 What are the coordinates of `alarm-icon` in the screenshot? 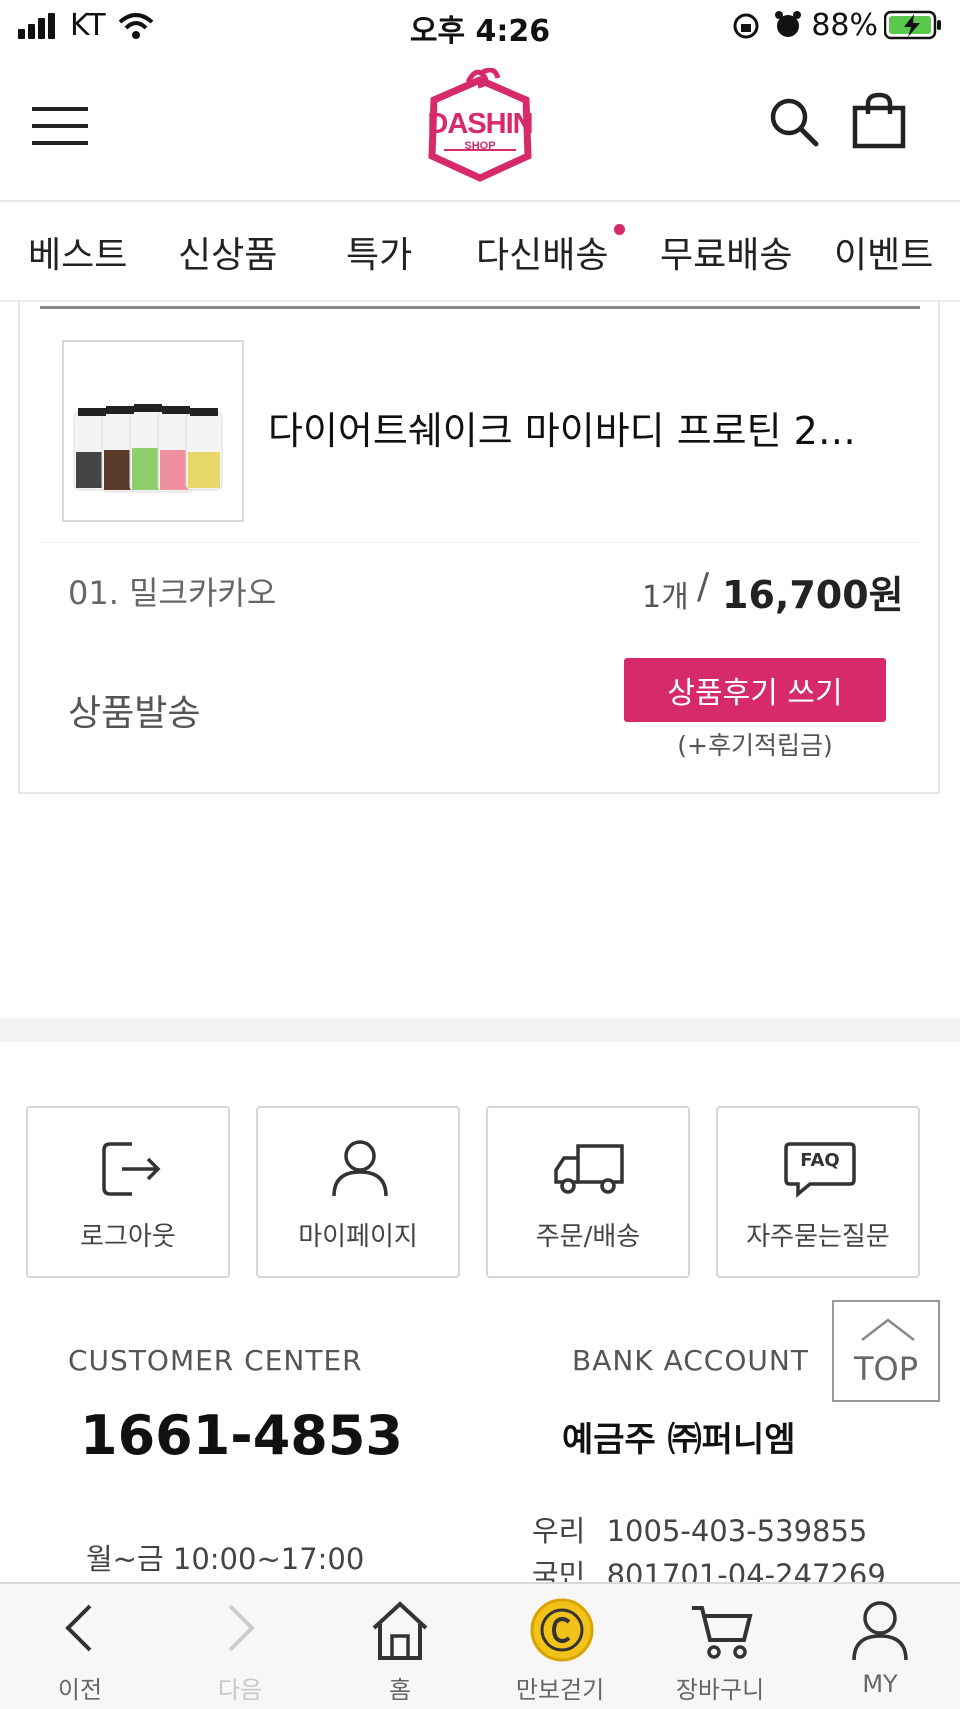 It's located at (788, 24).